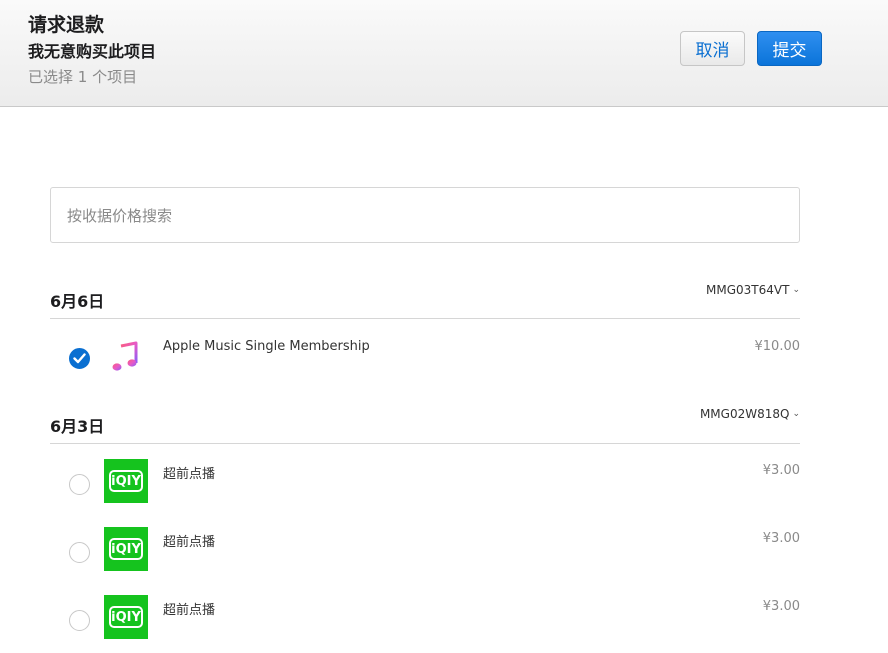  I want to click on group-date: 6月6日, so click(77, 301).